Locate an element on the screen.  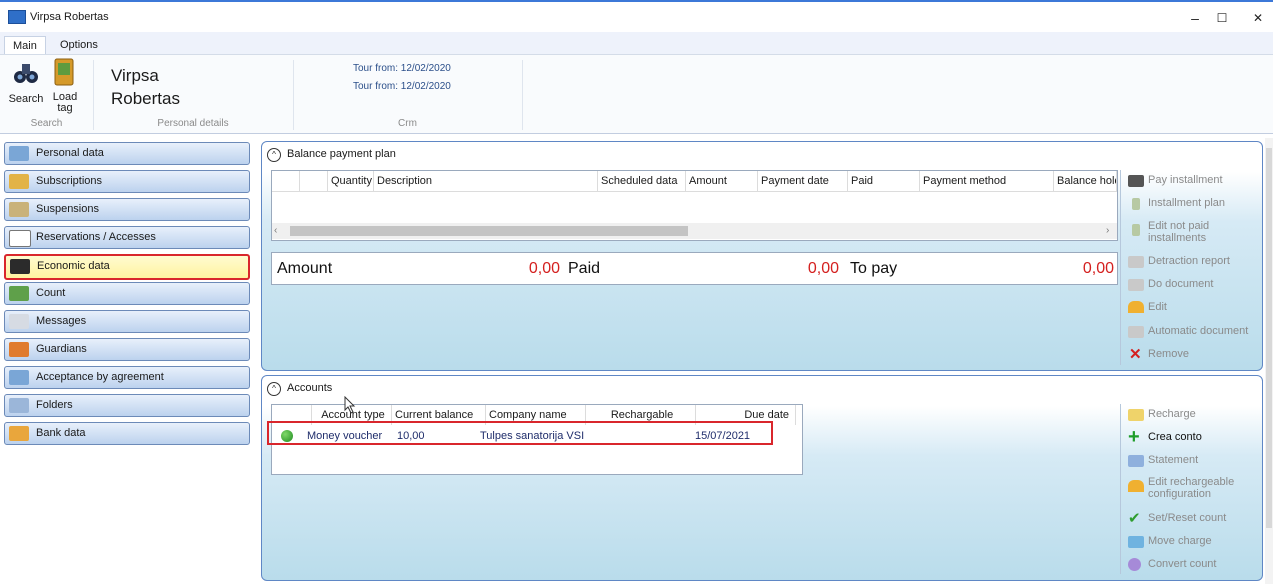
plus-icon: + is located at coordinates (1134, 437).